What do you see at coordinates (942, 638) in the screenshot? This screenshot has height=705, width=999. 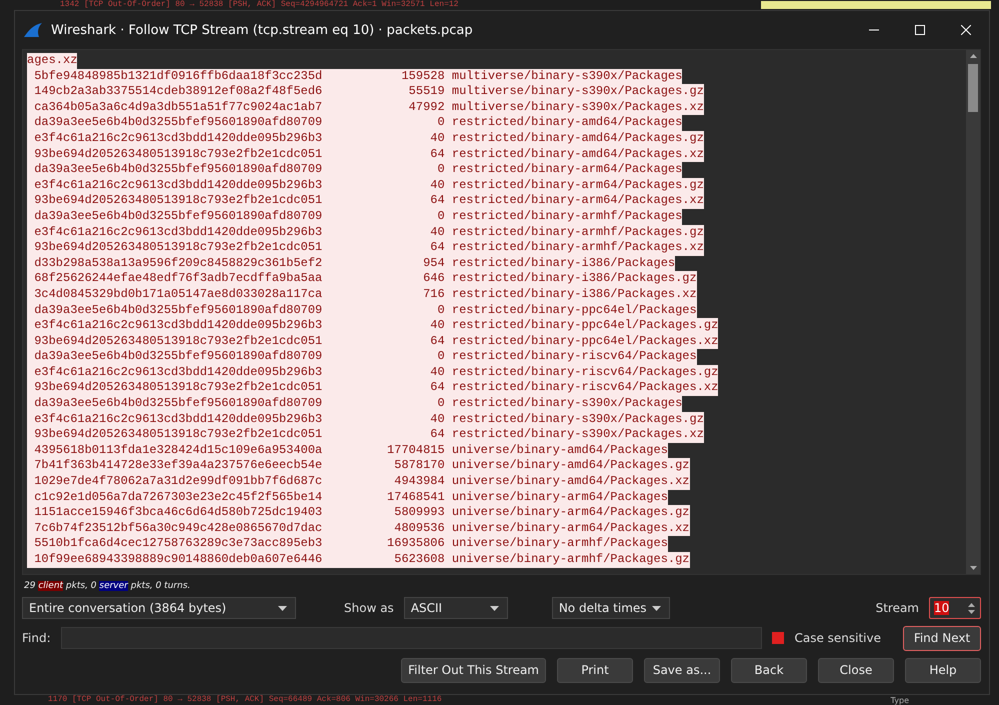 I see `find-next-button: Find Next` at bounding box center [942, 638].